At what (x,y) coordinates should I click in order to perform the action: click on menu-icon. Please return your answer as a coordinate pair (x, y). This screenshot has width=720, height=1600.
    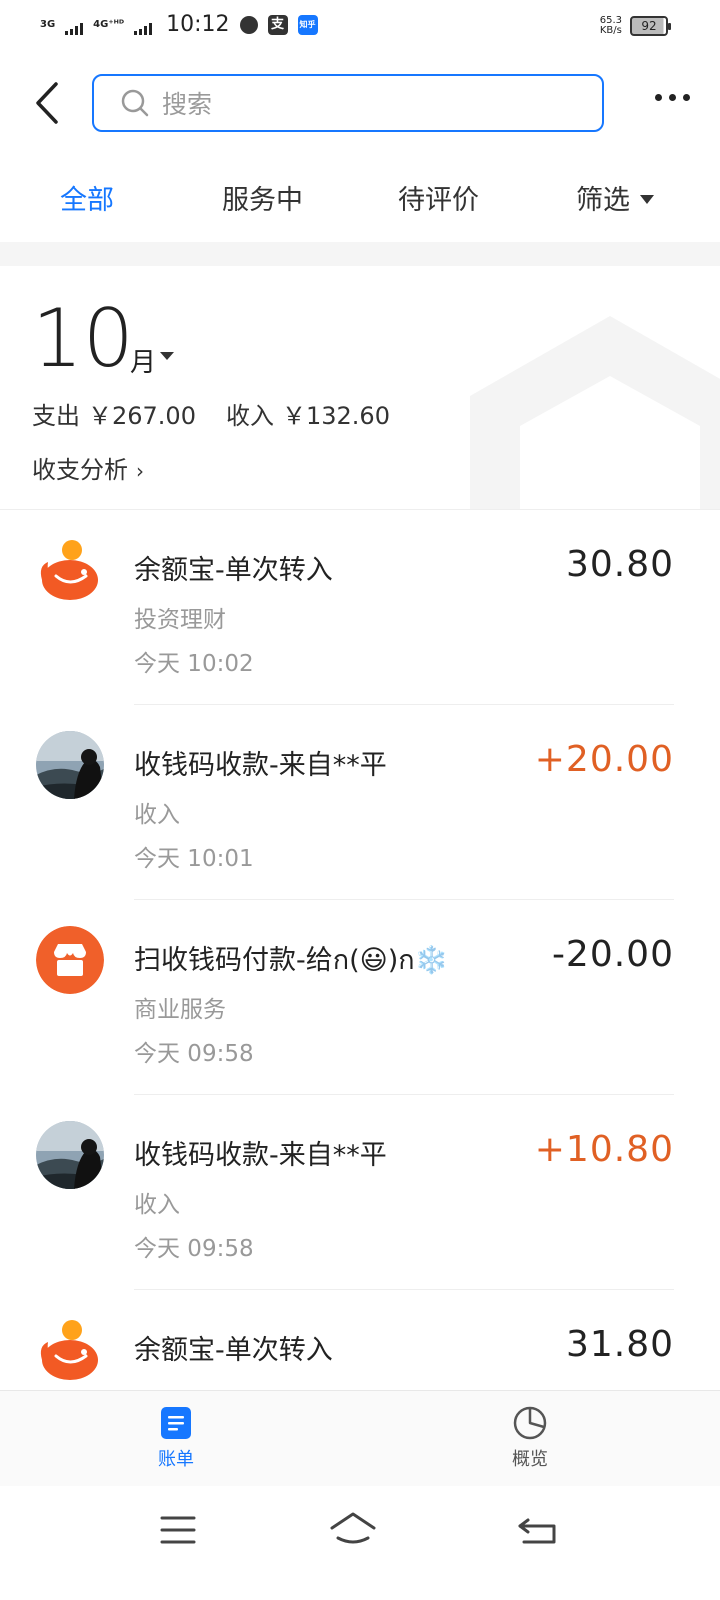
    Looking at the image, I should click on (181, 1530).